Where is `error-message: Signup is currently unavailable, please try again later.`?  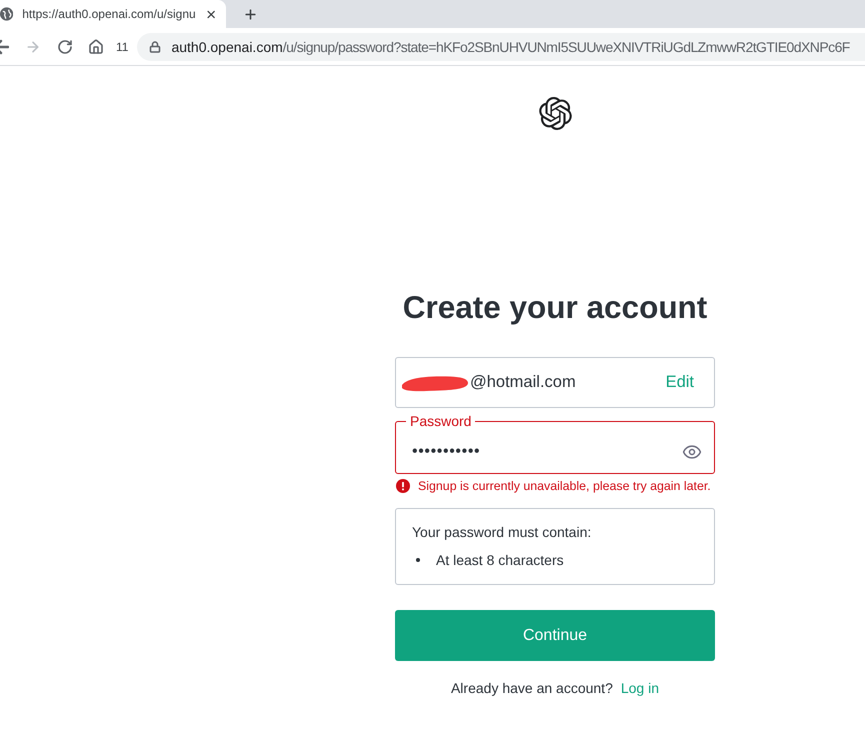 error-message: Signup is currently unavailable, please try again later. is located at coordinates (564, 486).